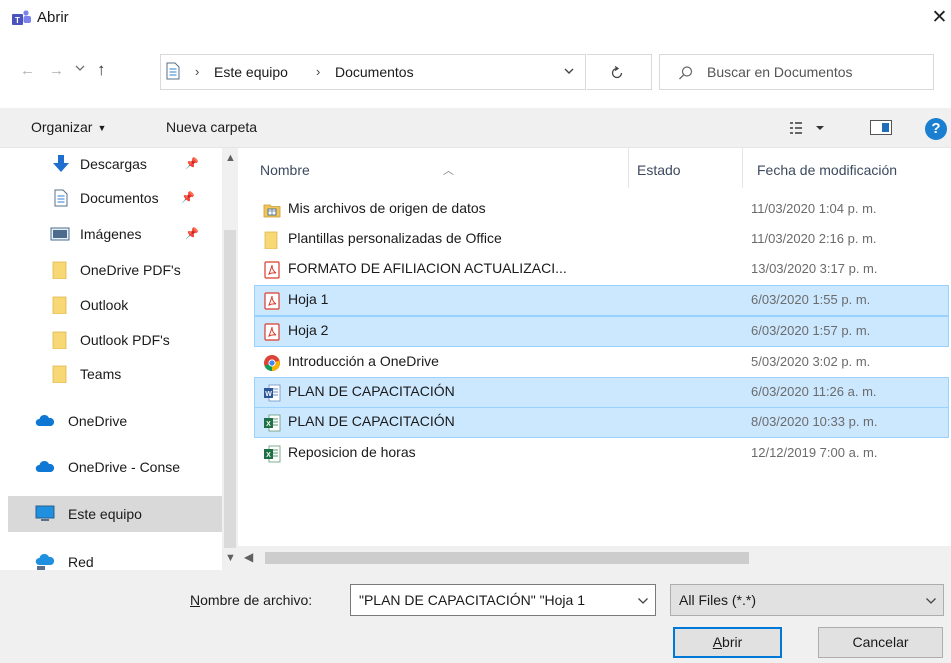  I want to click on back-button: ←, so click(27, 70).